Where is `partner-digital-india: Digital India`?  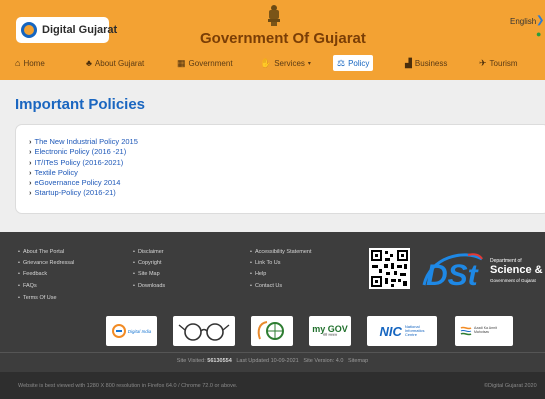
partner-digital-india: Digital India is located at coordinates (131, 331).